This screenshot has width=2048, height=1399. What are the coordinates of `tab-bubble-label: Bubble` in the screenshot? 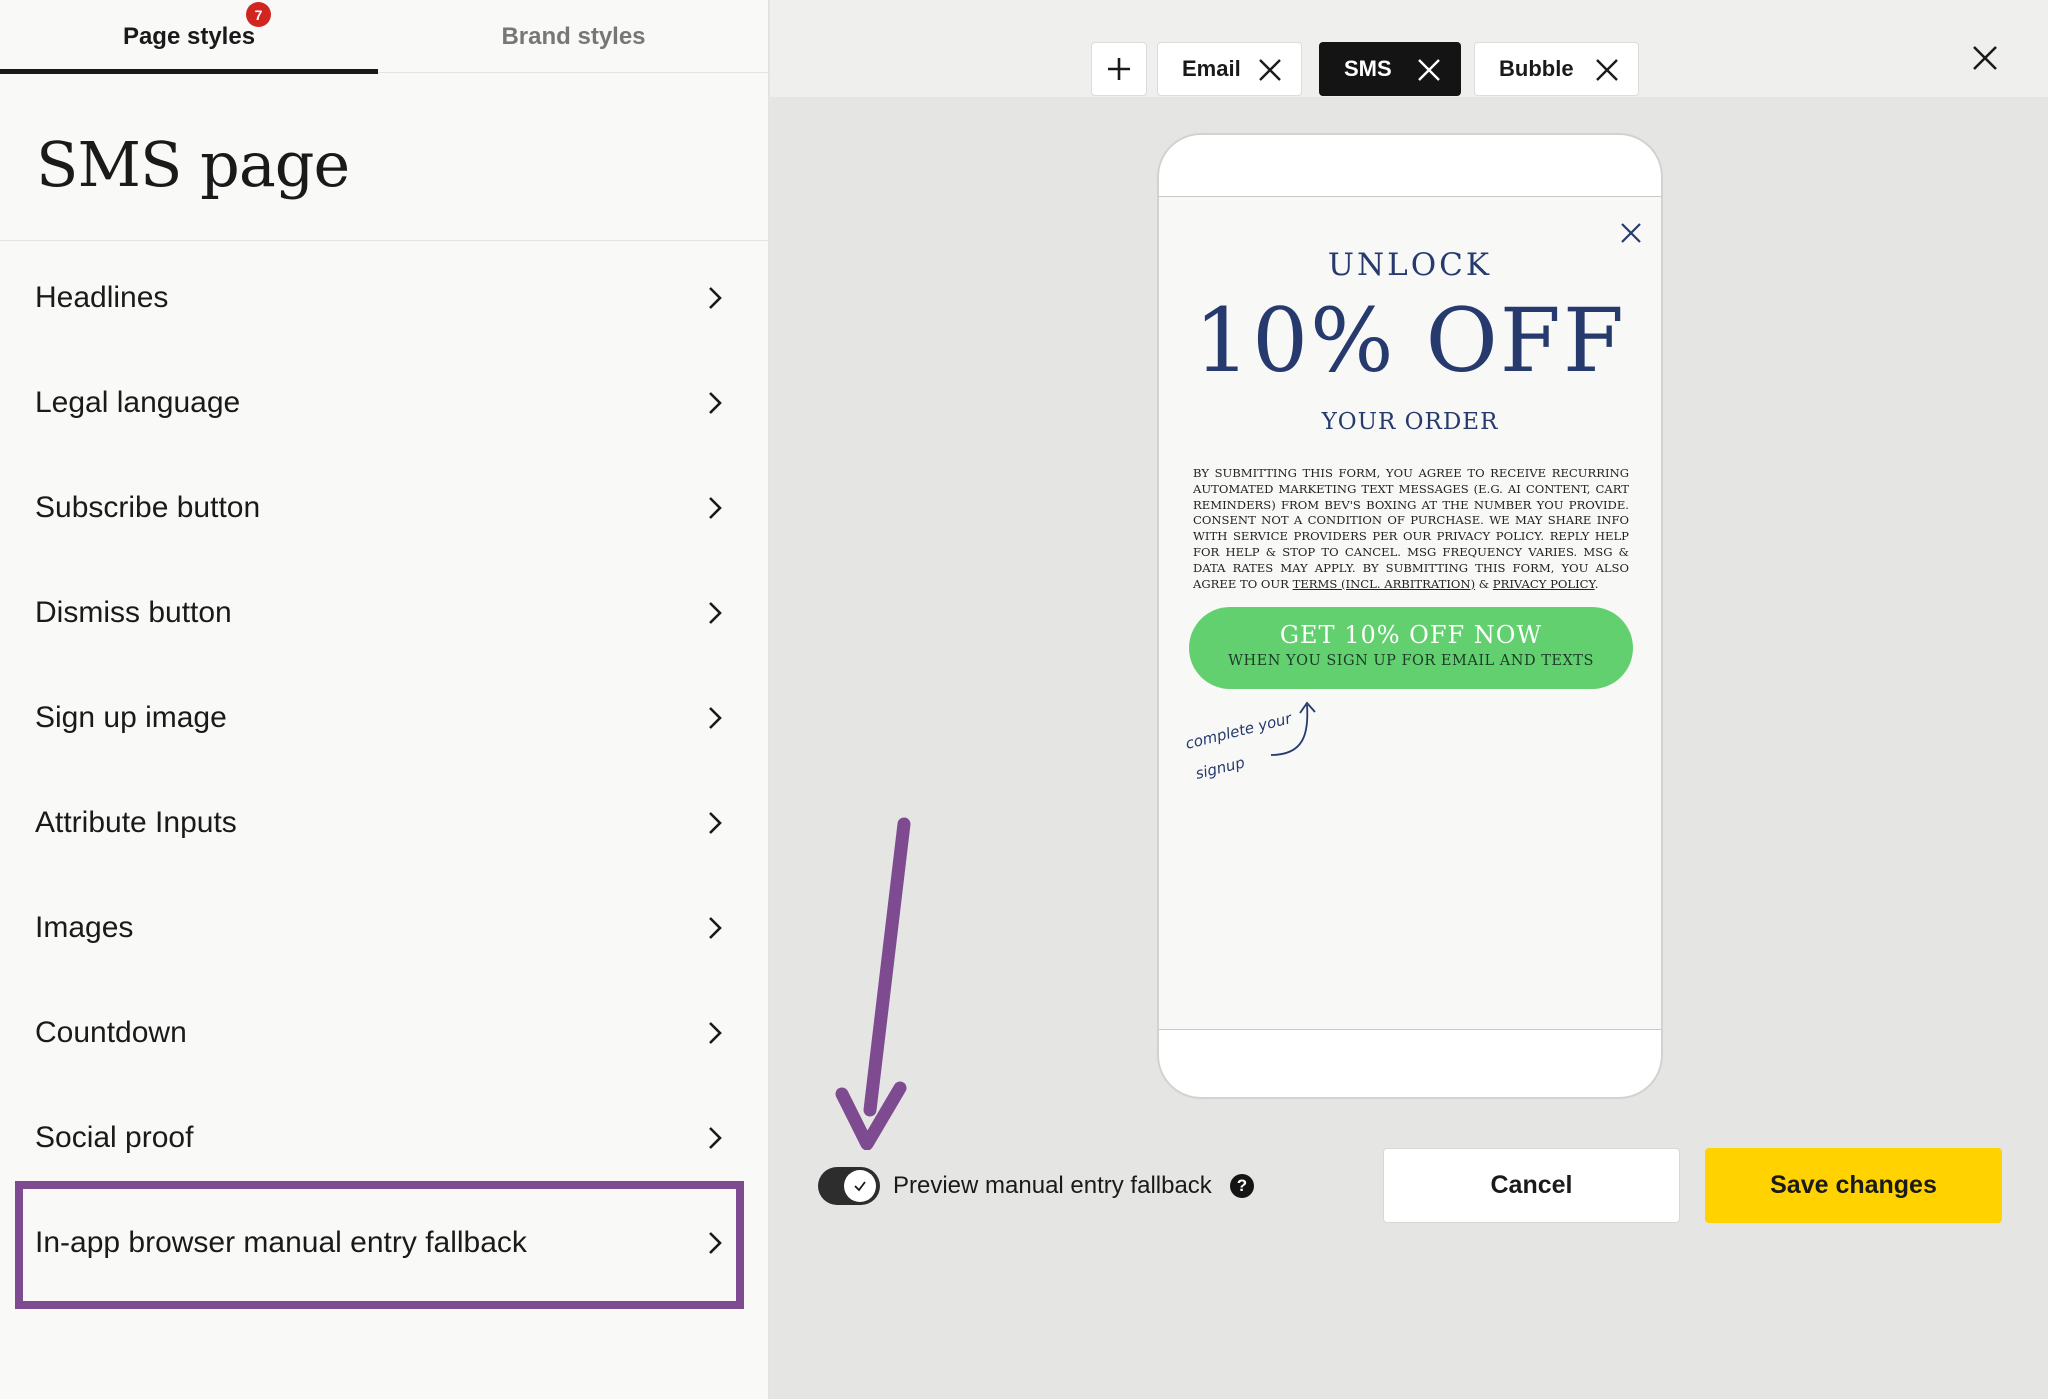 It's located at (1536, 68).